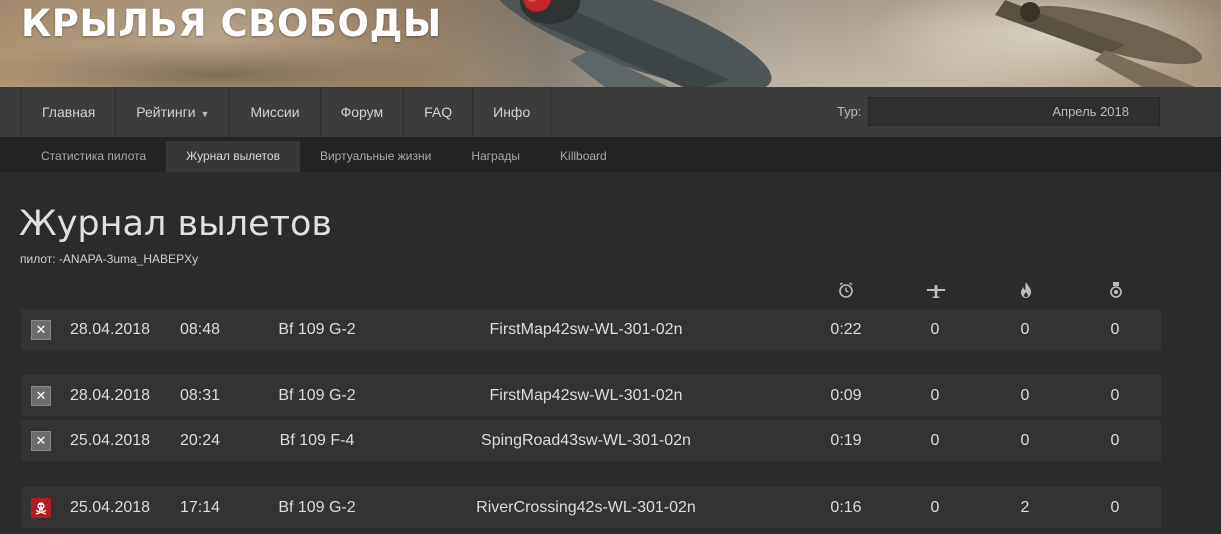 This screenshot has height=534, width=1221. I want to click on nav-item-label: Миссии, so click(275, 112).